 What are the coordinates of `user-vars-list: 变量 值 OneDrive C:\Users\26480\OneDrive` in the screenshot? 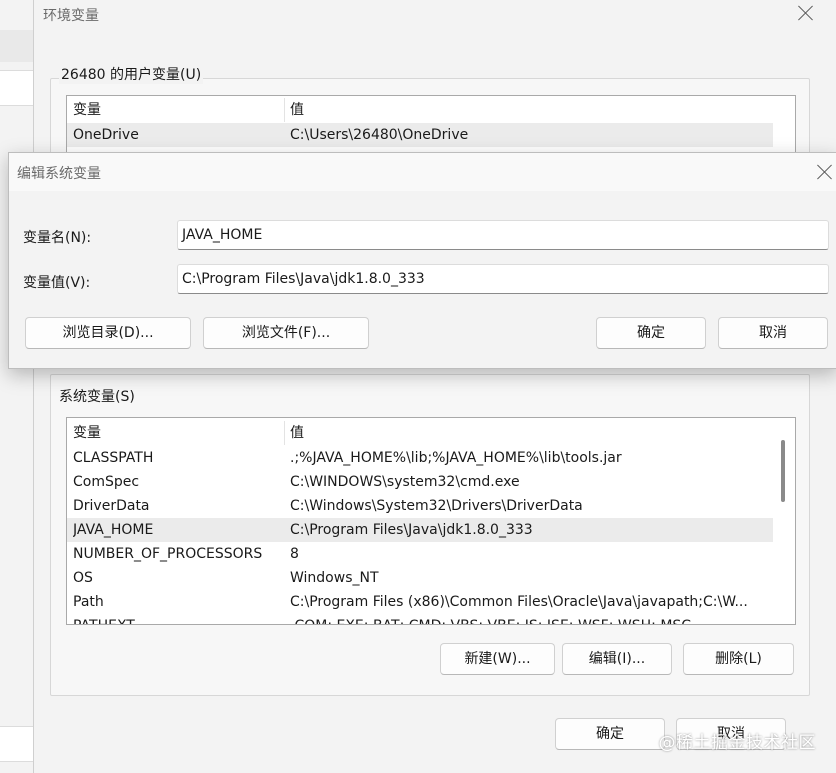 It's located at (431, 125).